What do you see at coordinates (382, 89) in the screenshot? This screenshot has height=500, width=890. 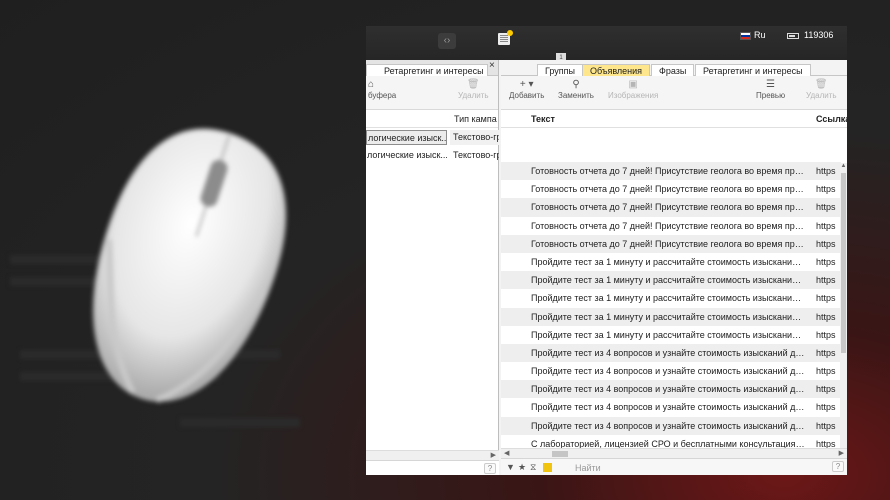 I see `paste-from-buffer-button: ⌂ буфера` at bounding box center [382, 89].